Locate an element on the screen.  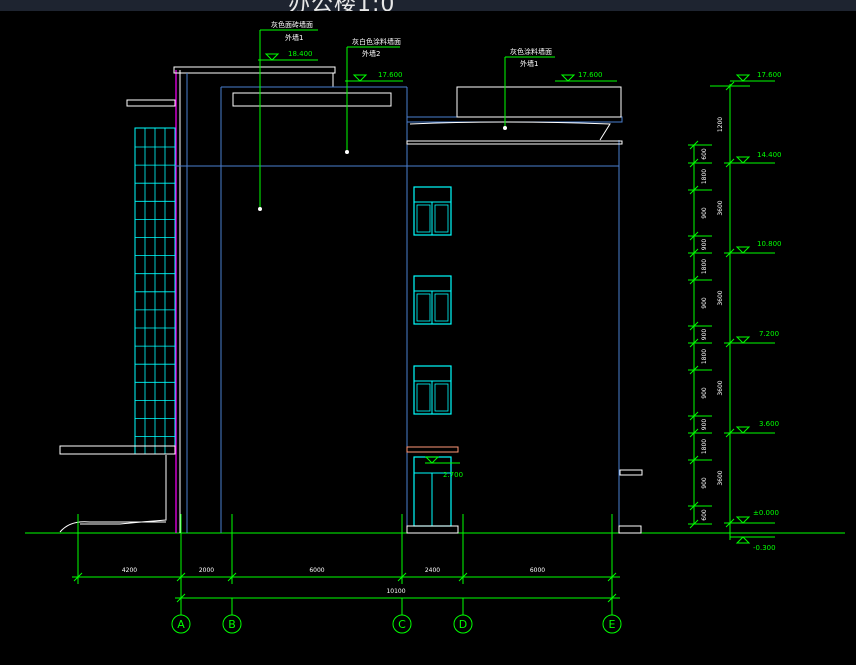
entrance-door is located at coordinates (432, 495).